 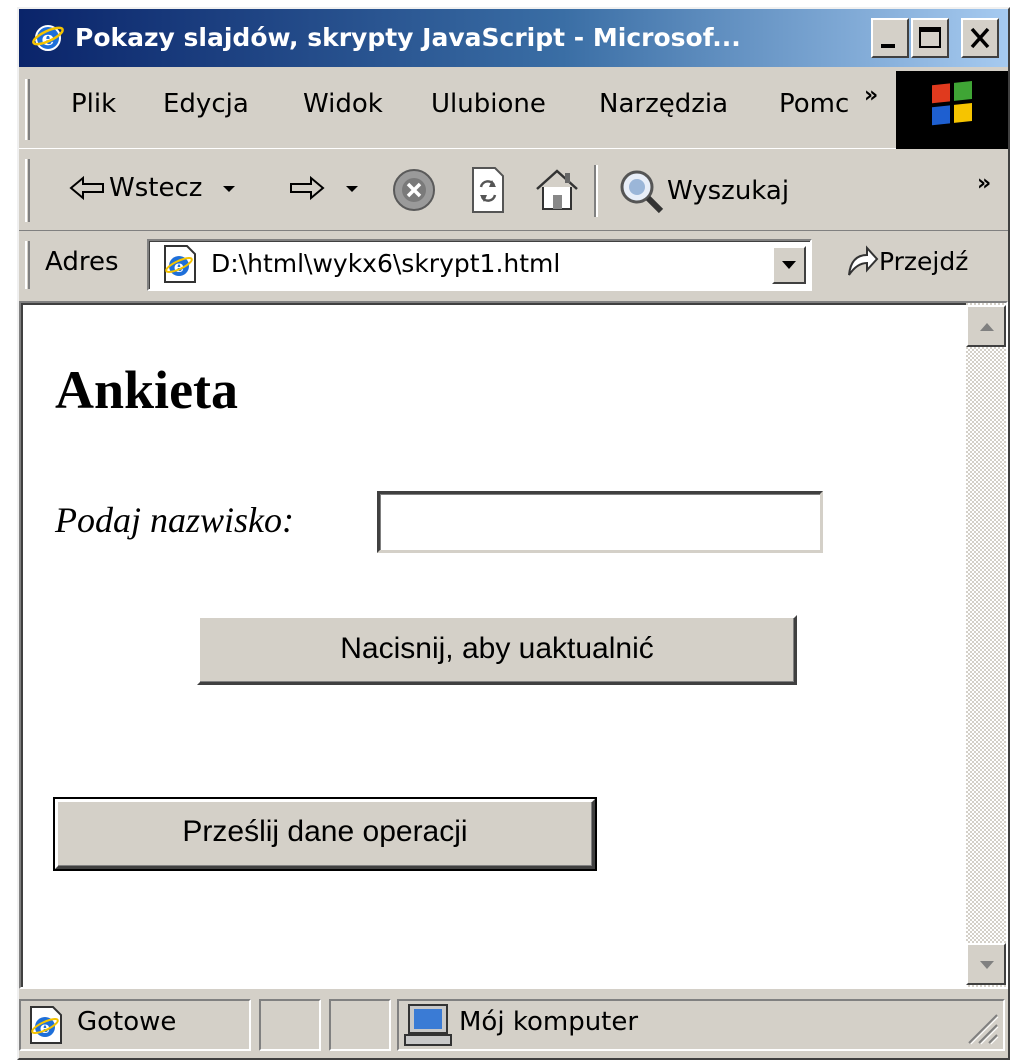 What do you see at coordinates (871, 95) in the screenshot?
I see `menu-overflow-chevron: »` at bounding box center [871, 95].